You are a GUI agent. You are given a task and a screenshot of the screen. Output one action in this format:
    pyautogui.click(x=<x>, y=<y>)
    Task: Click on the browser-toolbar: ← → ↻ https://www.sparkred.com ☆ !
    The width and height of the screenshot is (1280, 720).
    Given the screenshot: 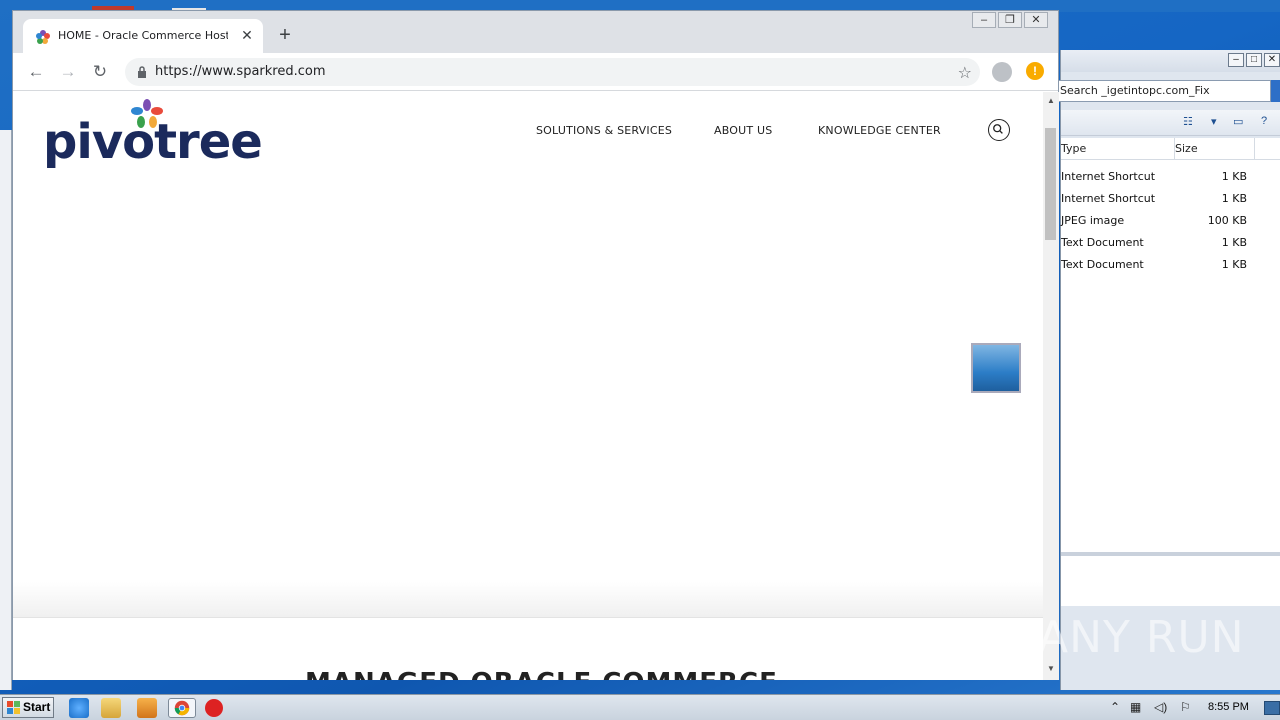 What is the action you would take?
    pyautogui.click(x=535, y=72)
    